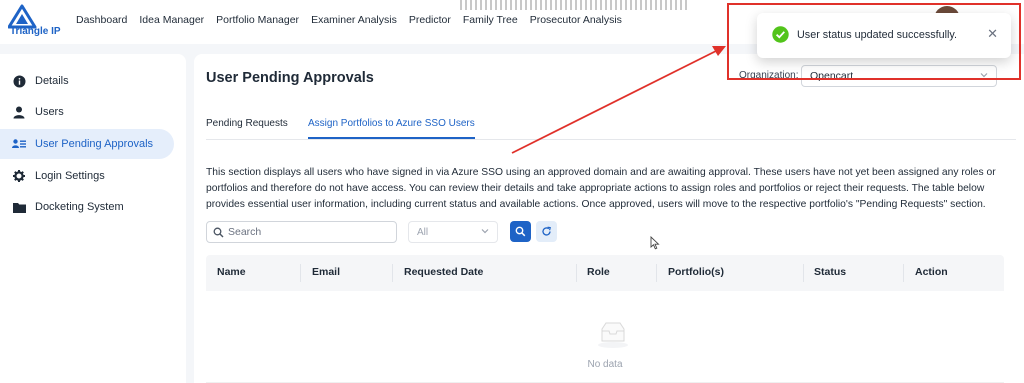  I want to click on nav-family-tree: Family Tree, so click(490, 20).